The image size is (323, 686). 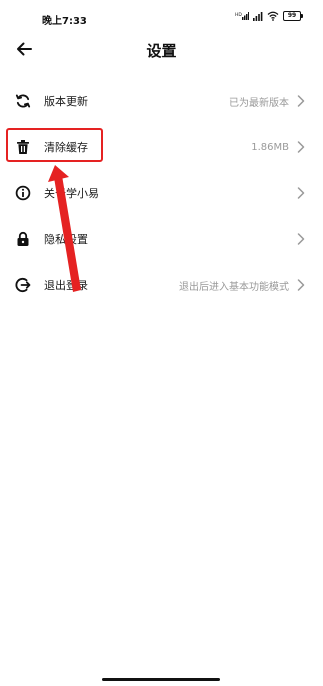 I want to click on status-icons: HD 99, so click(x=269, y=16).